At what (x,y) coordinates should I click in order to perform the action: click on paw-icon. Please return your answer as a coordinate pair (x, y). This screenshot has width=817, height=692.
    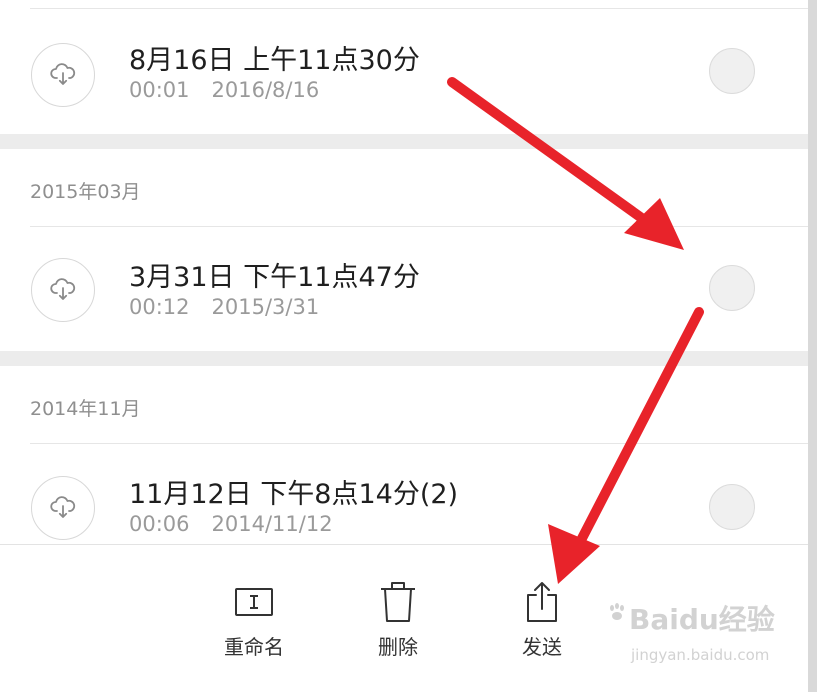
    Looking at the image, I should click on (617, 611).